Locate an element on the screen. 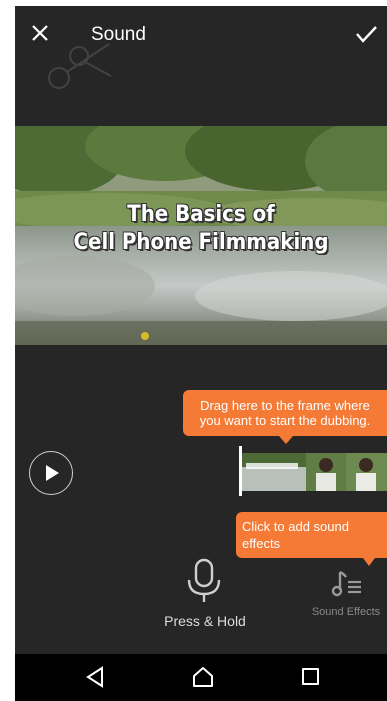  video-timeline-strip is located at coordinates (313, 472).